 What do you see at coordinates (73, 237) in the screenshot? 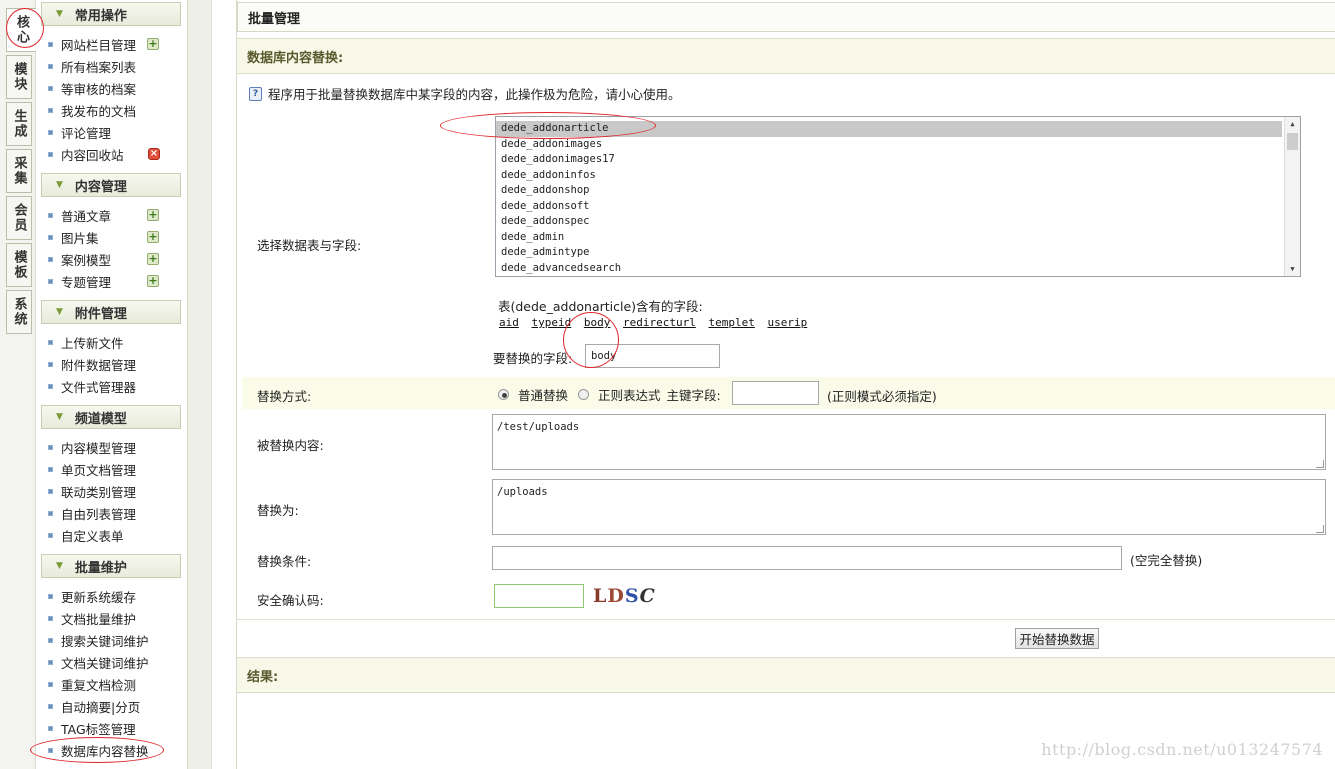
I see `menu-item-image-set: 图片集` at bounding box center [73, 237].